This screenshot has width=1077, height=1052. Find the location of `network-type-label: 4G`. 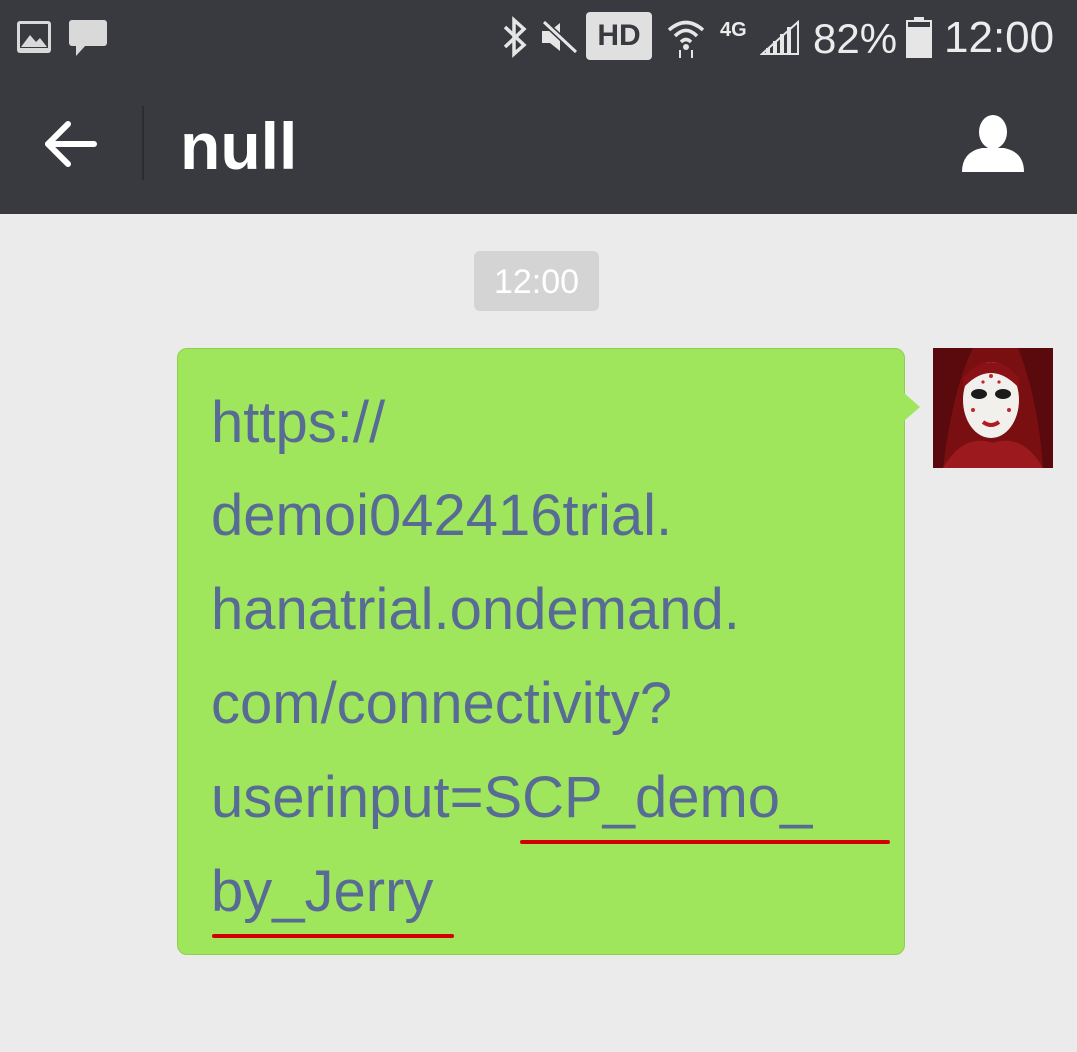

network-type-label: 4G is located at coordinates (733, 30).